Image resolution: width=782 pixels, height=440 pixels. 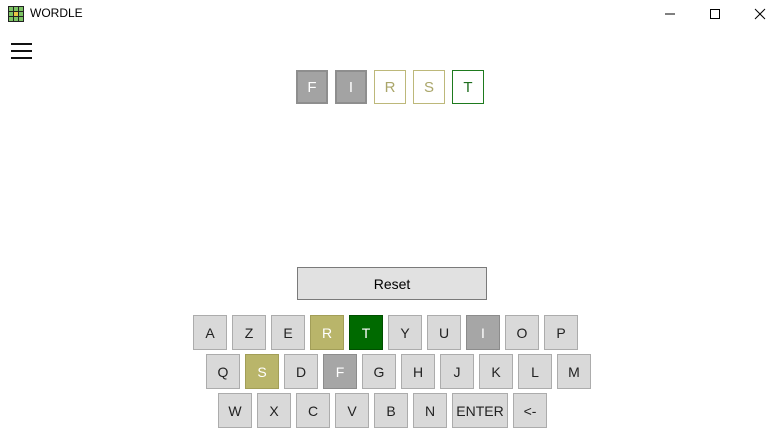 I want to click on key-b: B, so click(x=391, y=410).